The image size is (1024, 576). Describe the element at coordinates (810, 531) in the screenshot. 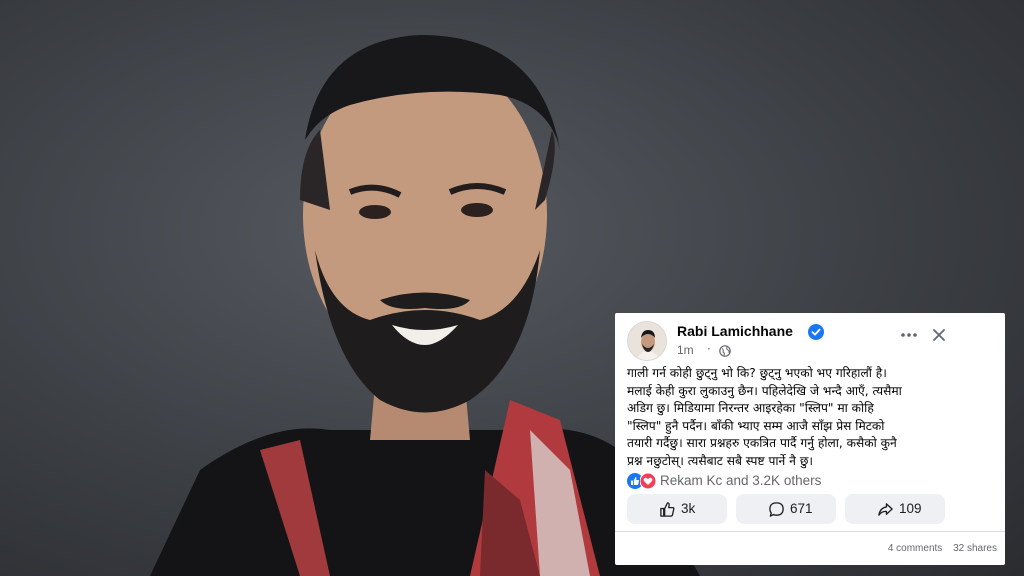

I see `footer-divider` at that location.